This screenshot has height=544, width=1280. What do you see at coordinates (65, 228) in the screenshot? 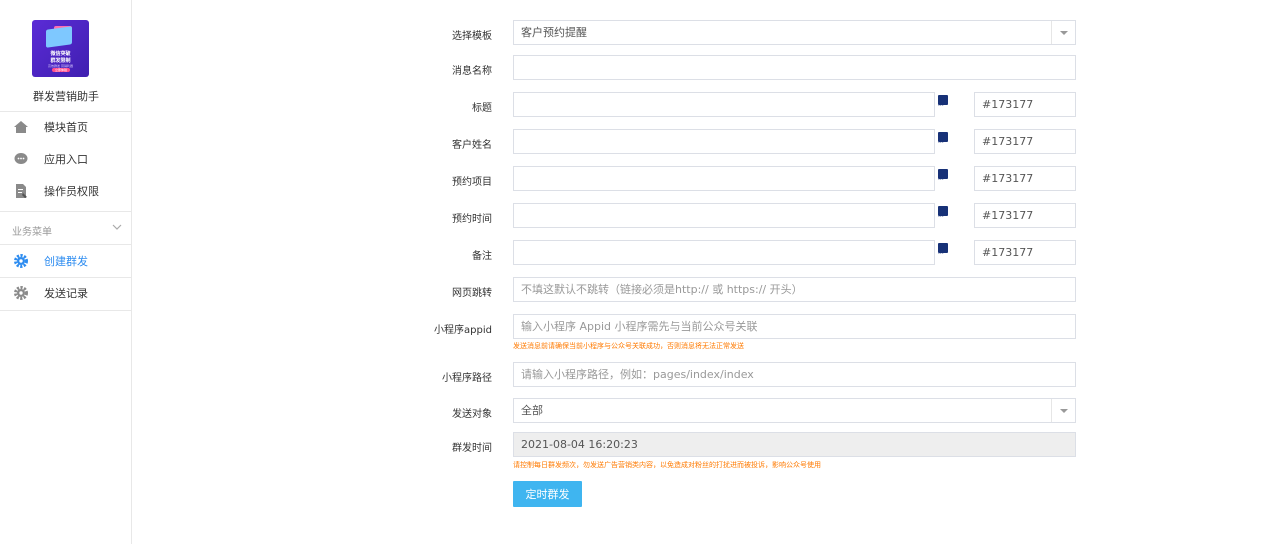
I see `business-menu-header: 业务菜单` at bounding box center [65, 228].